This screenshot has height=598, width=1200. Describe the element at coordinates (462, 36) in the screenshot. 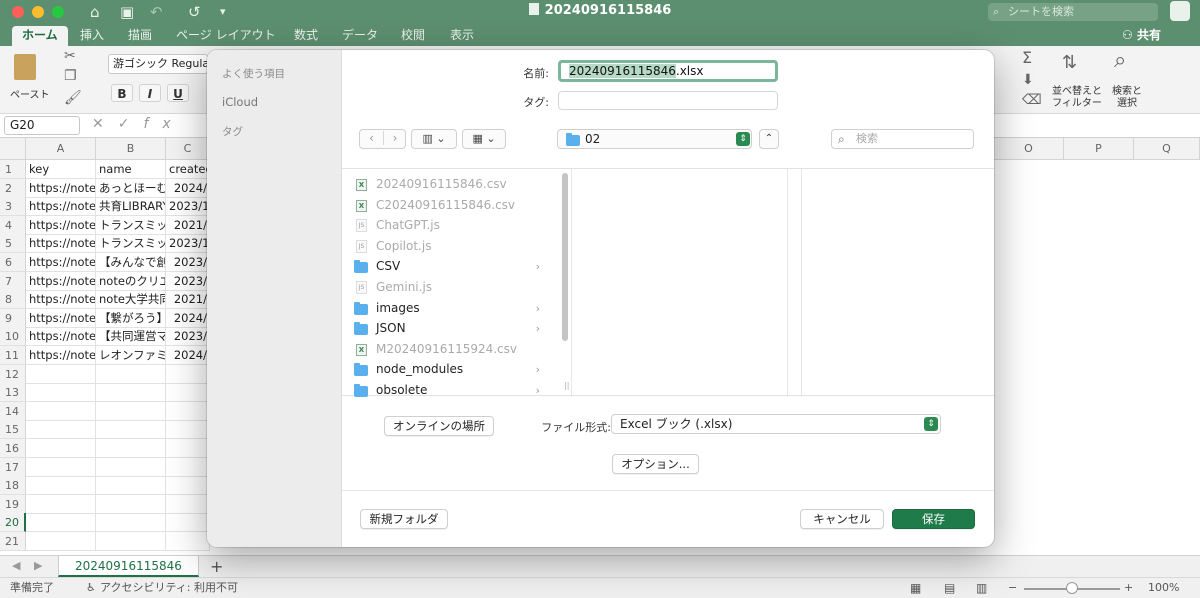

I see `tab-view: 表示` at that location.